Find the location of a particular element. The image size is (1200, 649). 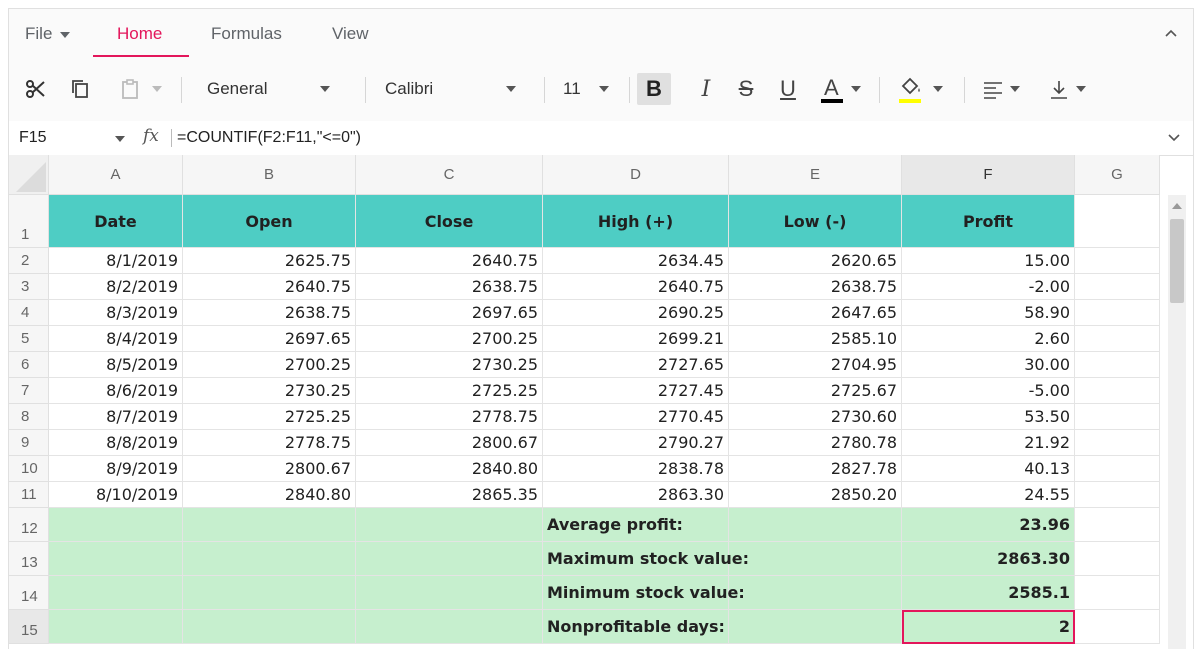

data-cell: 2778.75 is located at coordinates (449, 417).